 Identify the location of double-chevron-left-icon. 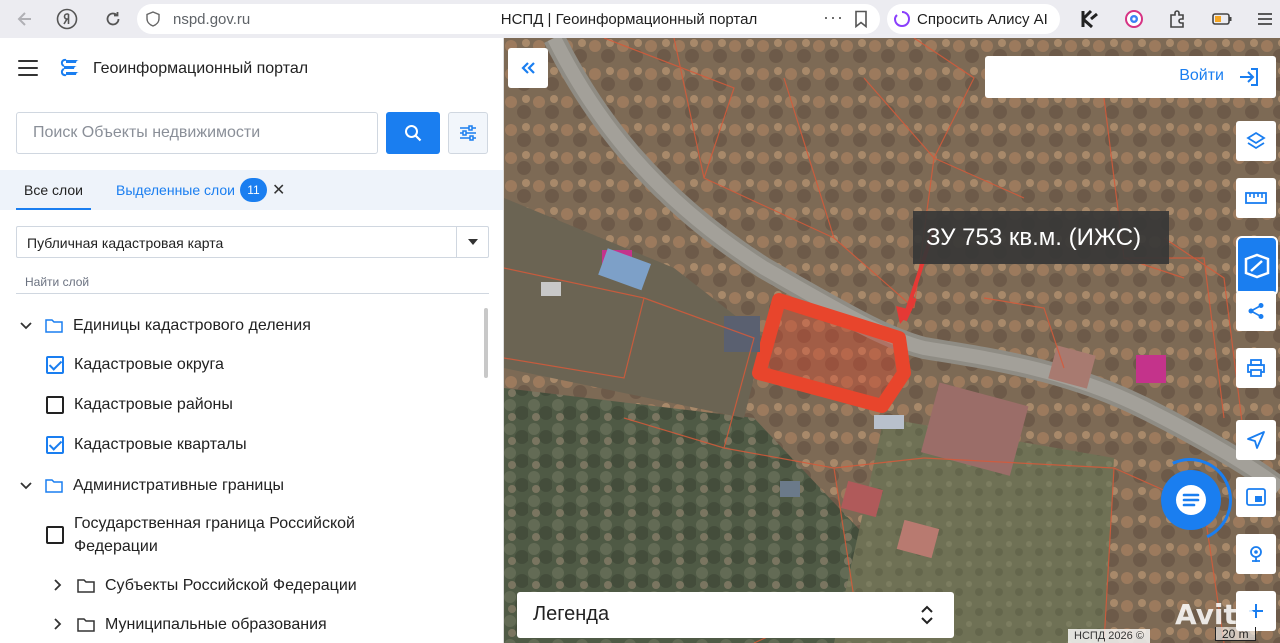
(528, 68).